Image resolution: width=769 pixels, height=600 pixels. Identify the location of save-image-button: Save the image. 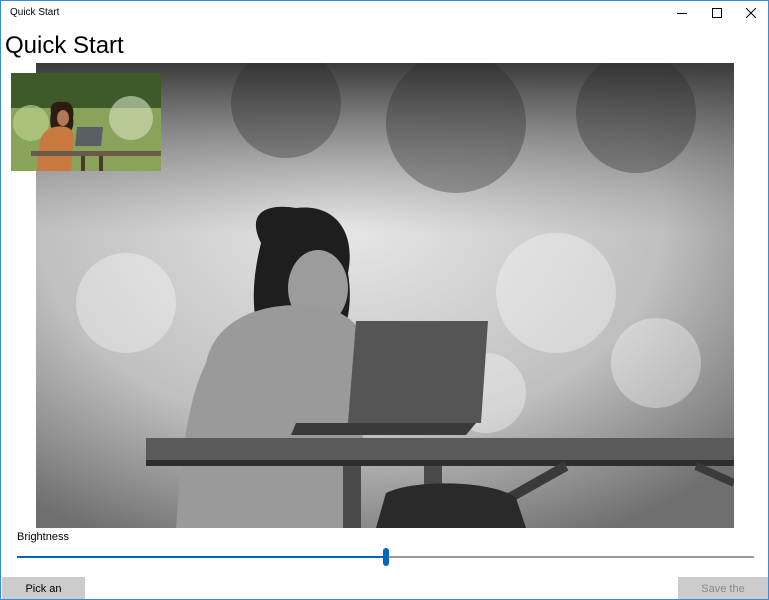
(723, 588).